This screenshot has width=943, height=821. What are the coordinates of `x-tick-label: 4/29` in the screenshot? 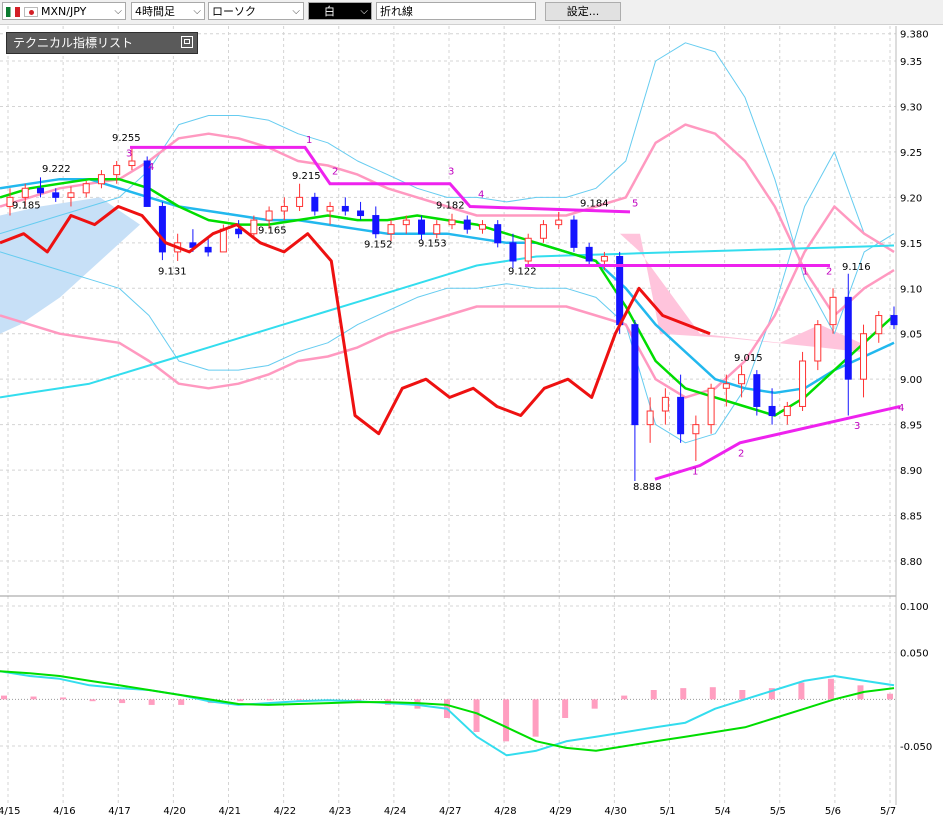 It's located at (560, 811).